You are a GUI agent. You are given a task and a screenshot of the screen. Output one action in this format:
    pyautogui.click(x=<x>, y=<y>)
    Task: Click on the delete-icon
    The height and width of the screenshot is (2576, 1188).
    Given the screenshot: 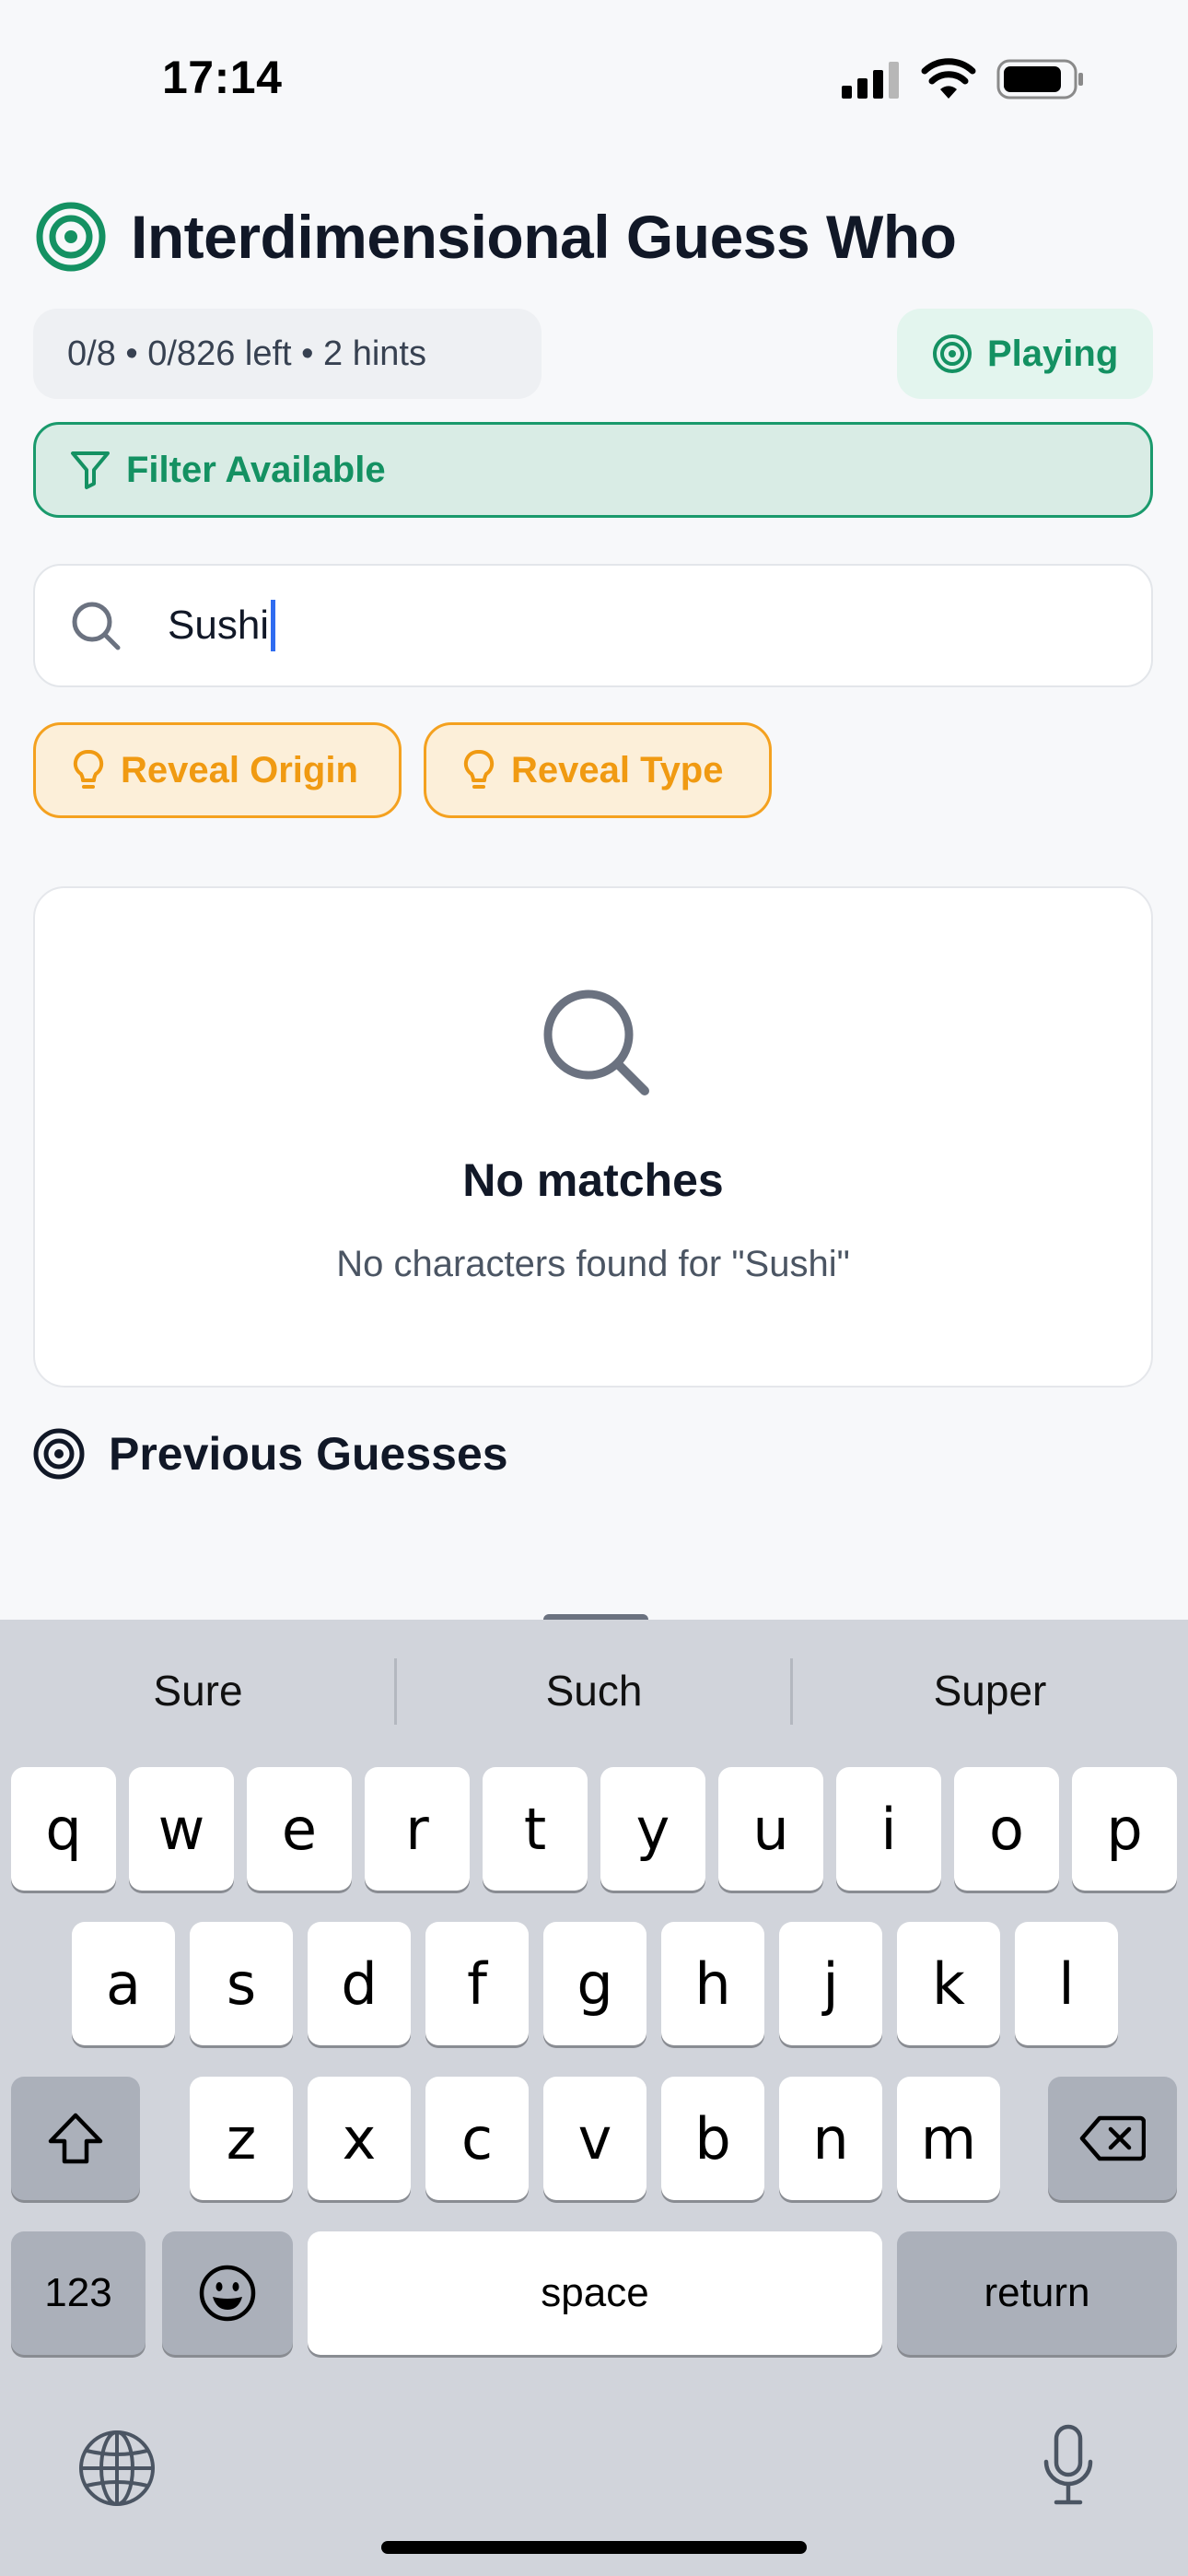 What is the action you would take?
    pyautogui.click(x=1112, y=2138)
    